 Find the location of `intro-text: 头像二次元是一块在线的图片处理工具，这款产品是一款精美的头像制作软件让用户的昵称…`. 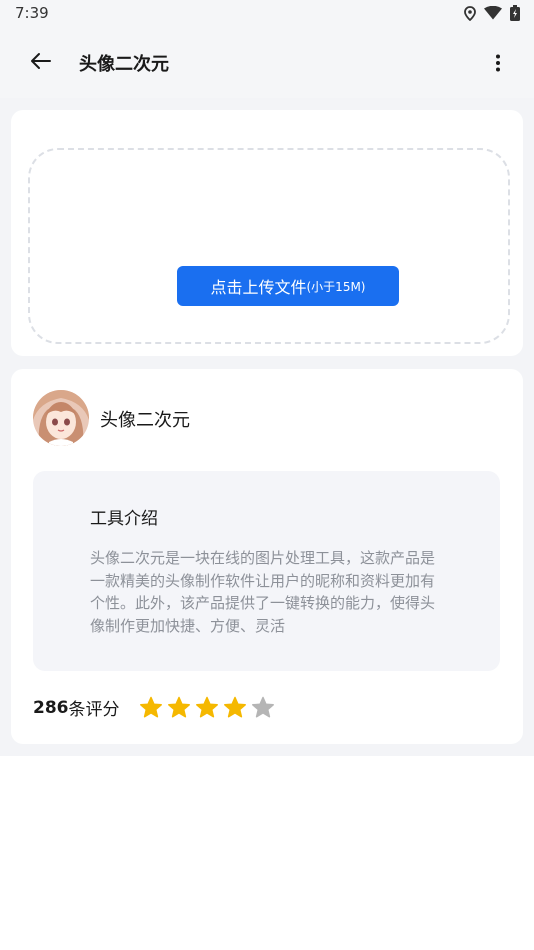

intro-text: 头像二次元是一块在线的图片处理工具，这款产品是一款精美的头像制作软件让用户的昵称… is located at coordinates (263, 592).